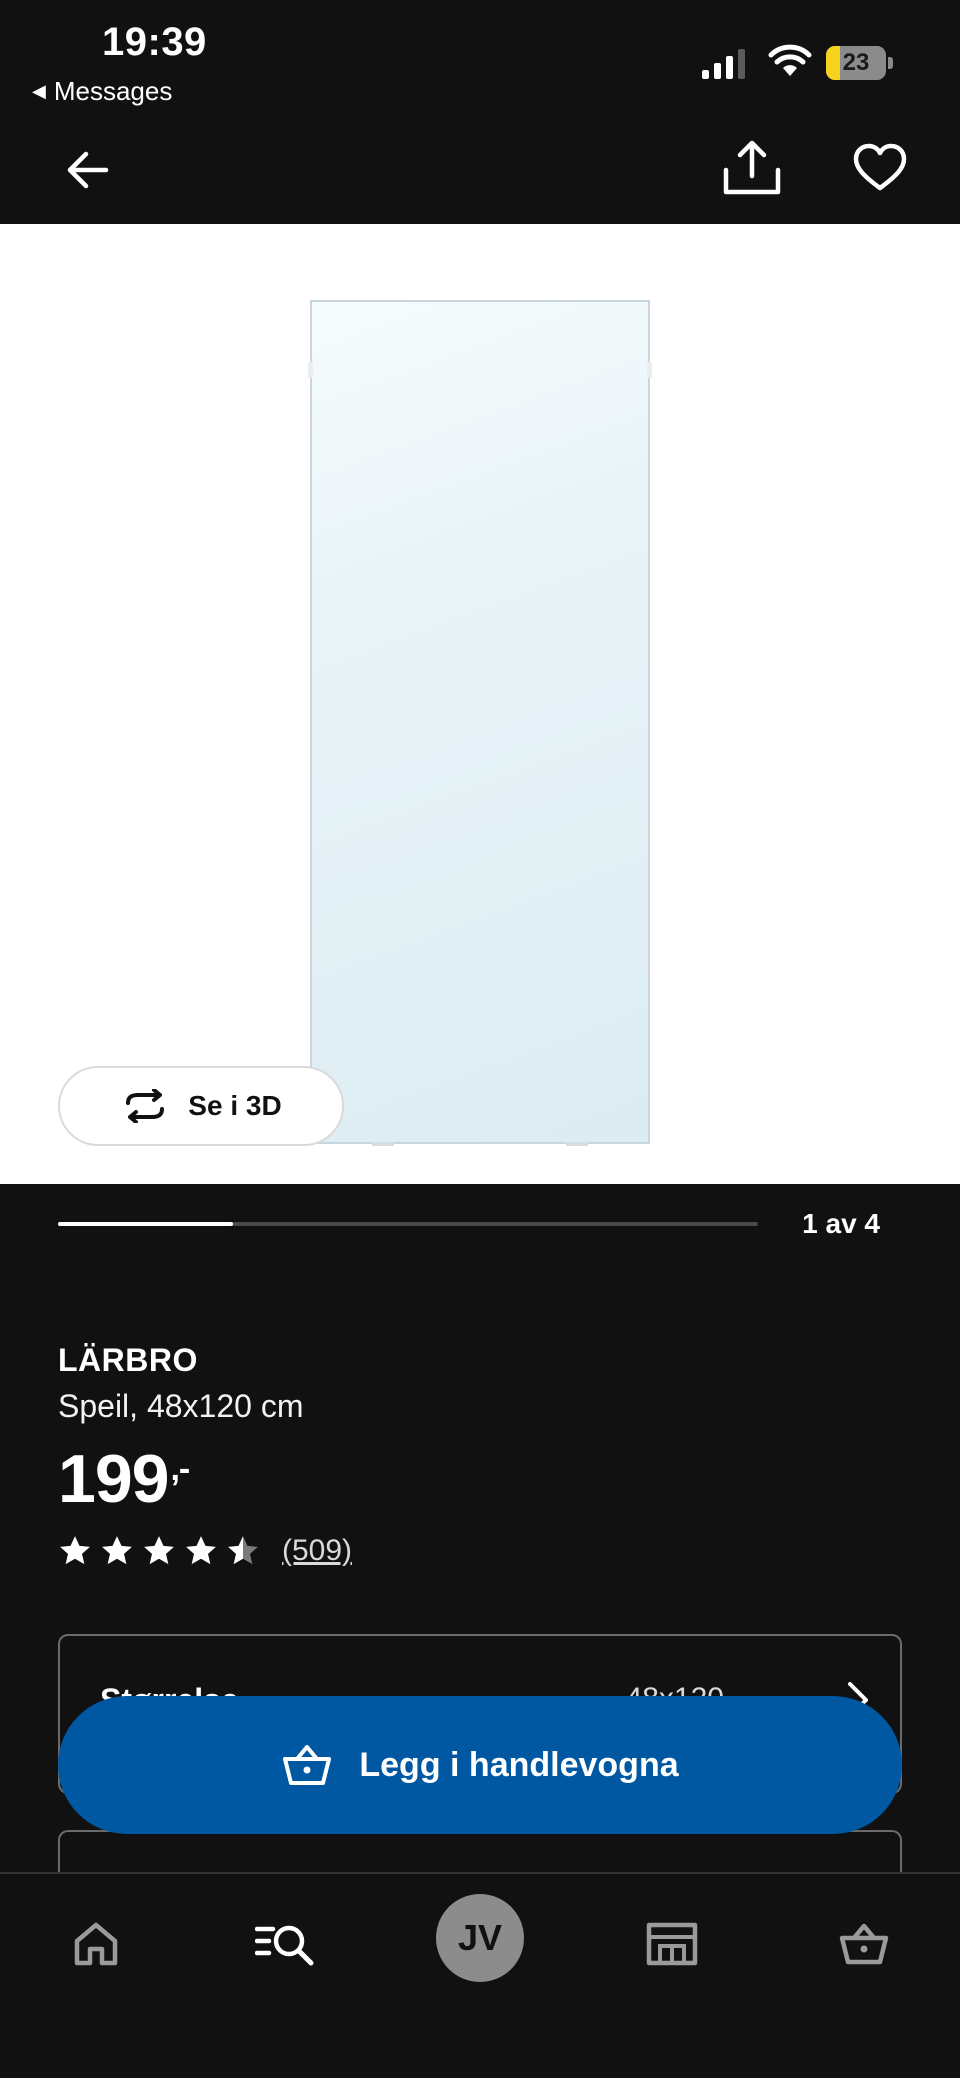 Image resolution: width=960 pixels, height=2078 pixels. I want to click on view-in-3d-label: Se i 3D, so click(235, 1105).